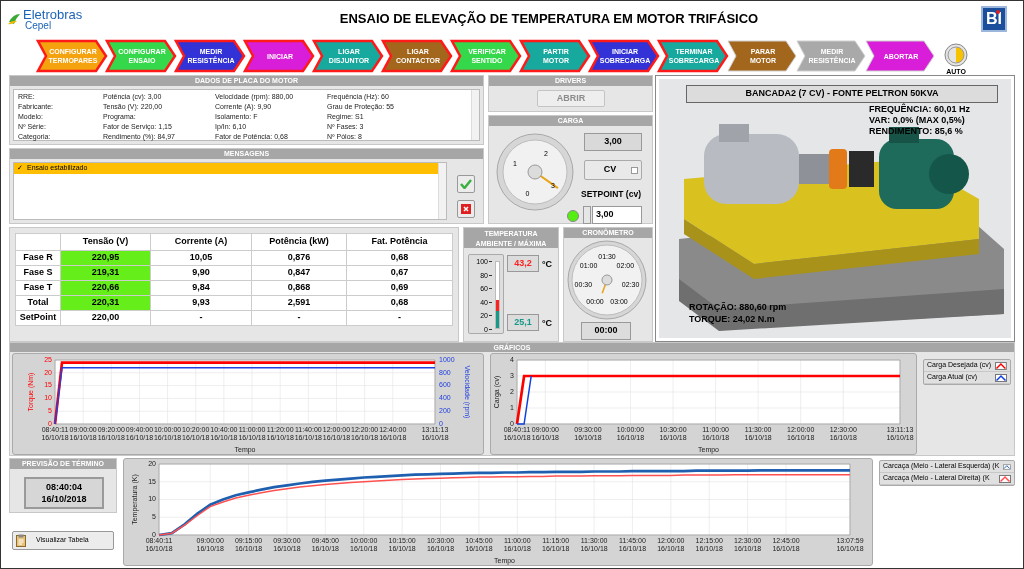  I want to click on table-cell: 0,876, so click(299, 258).